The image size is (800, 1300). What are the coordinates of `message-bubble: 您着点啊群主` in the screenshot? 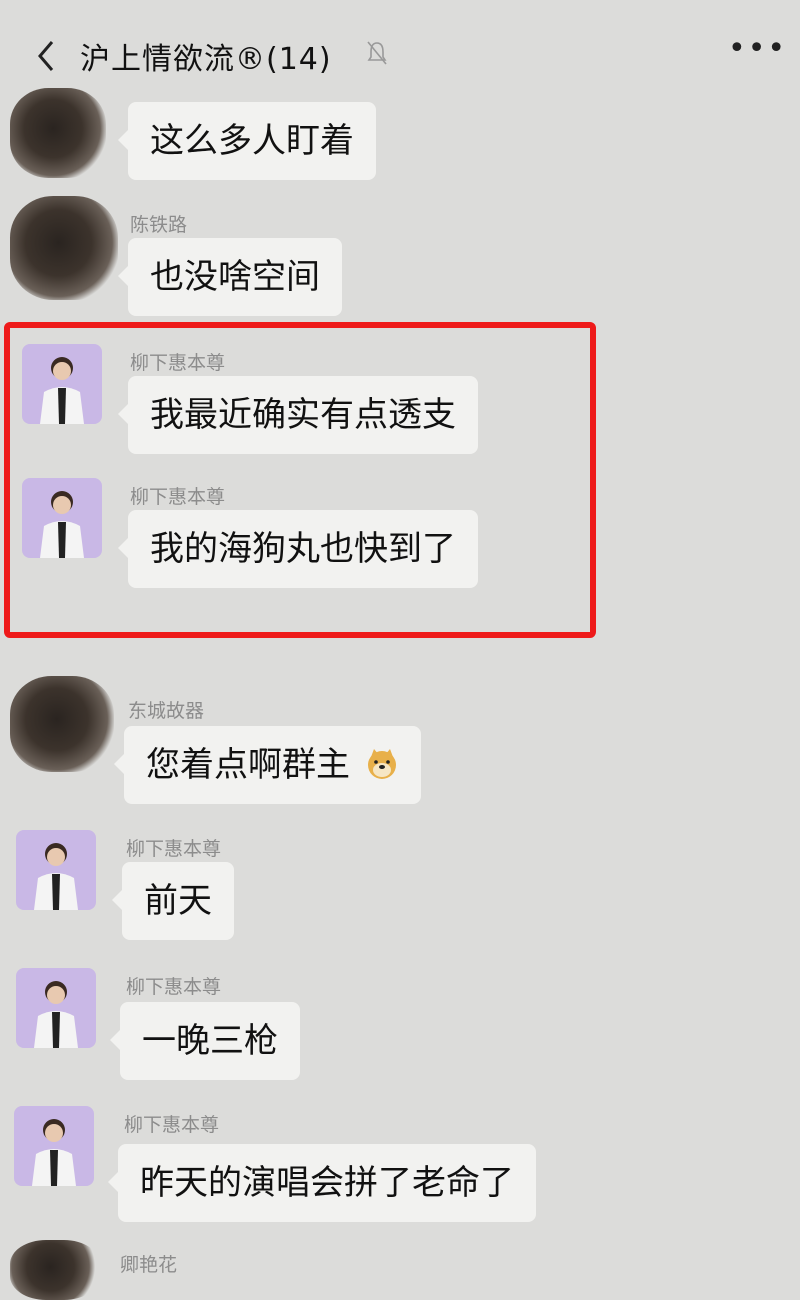 It's located at (267, 765).